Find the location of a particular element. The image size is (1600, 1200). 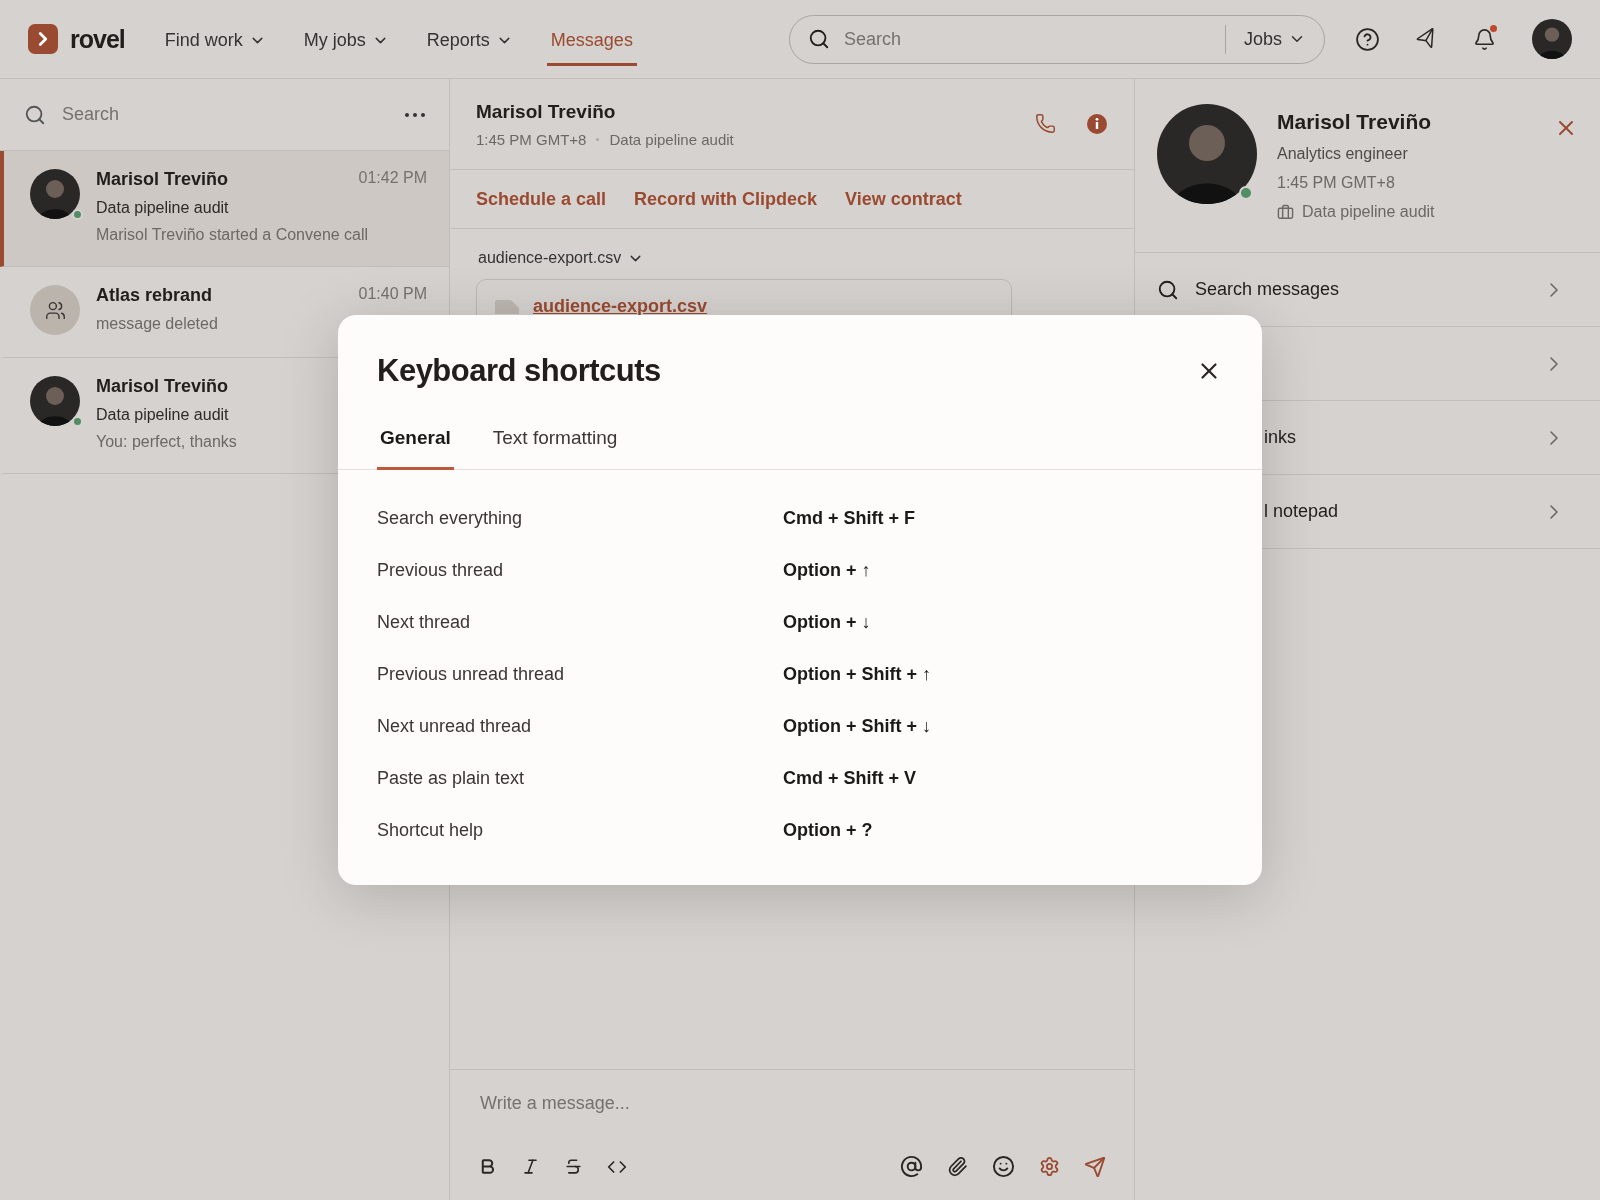

info-icon is located at coordinates (1097, 124).